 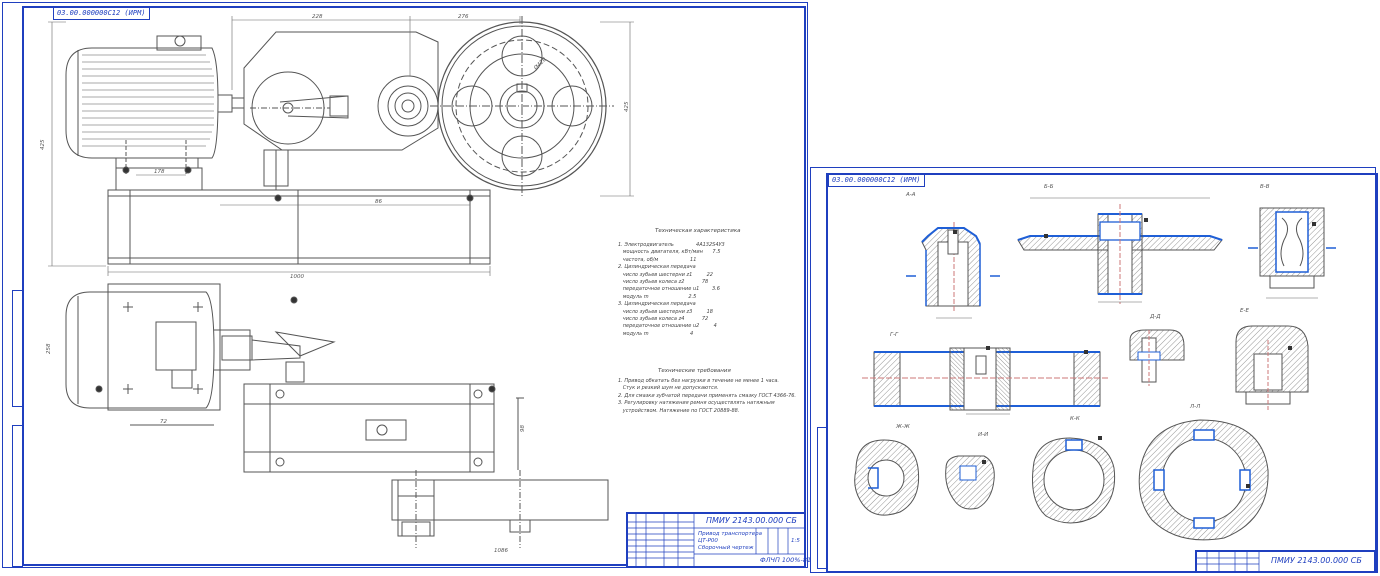 I want to click on section-bb, so click(x=1120, y=250).